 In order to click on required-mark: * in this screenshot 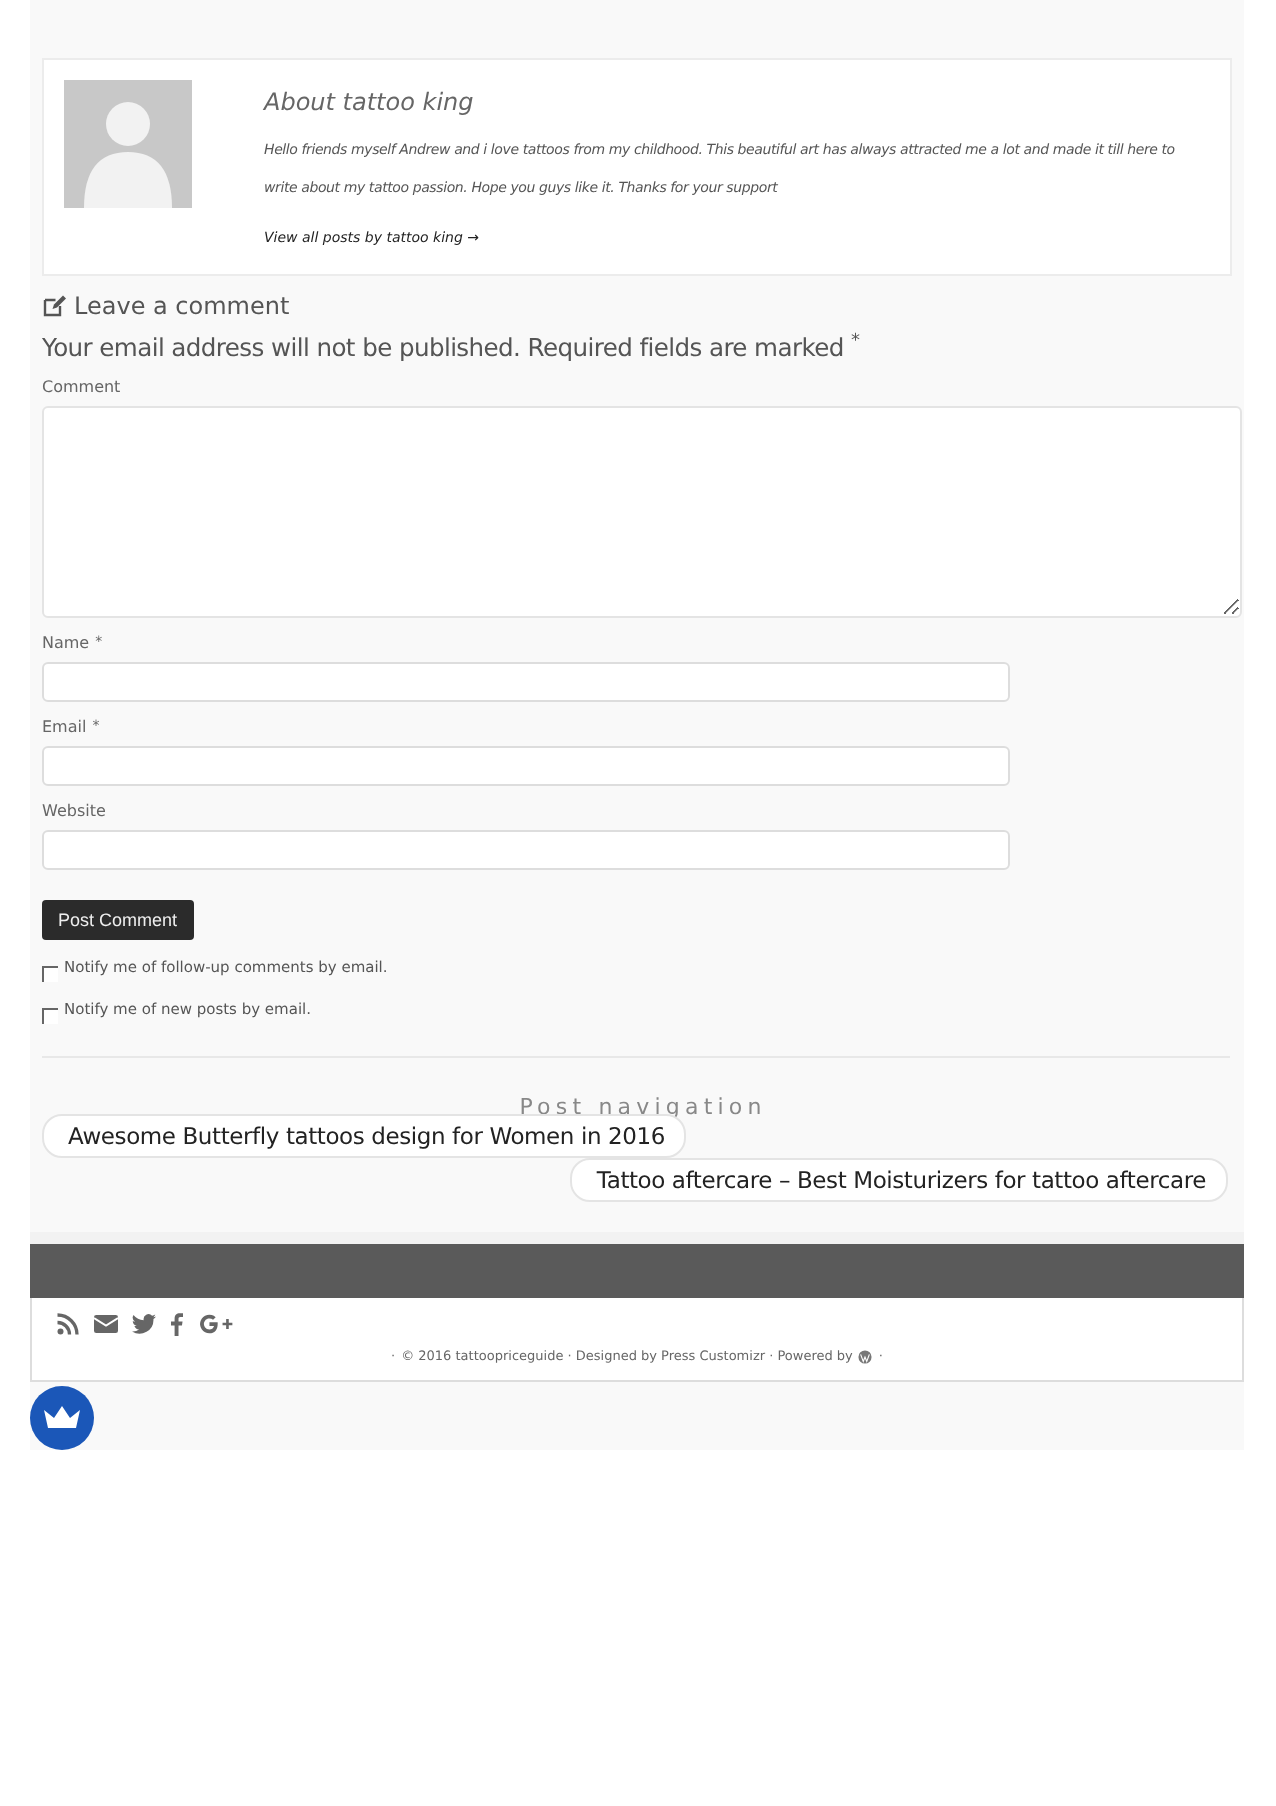, I will do `click(855, 342)`.